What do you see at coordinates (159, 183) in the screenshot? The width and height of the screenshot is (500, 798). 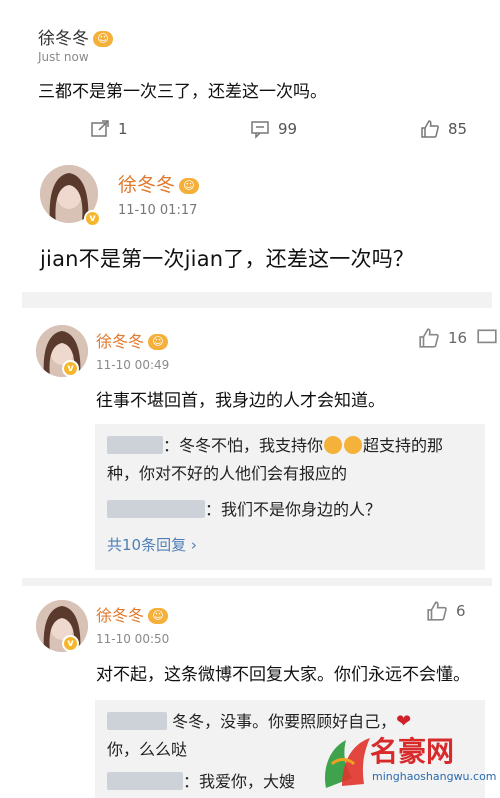 I see `author-name: 徐冬冬 ☺` at bounding box center [159, 183].